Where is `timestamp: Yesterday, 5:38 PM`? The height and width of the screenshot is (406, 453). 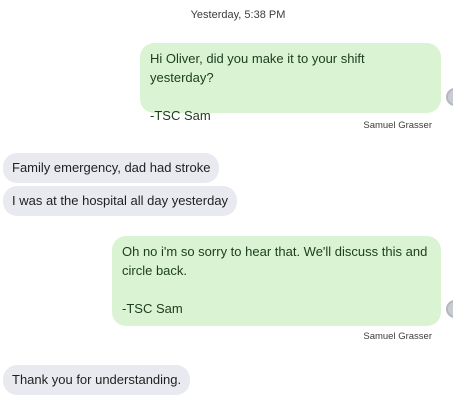 timestamp: Yesterday, 5:38 PM is located at coordinates (238, 15).